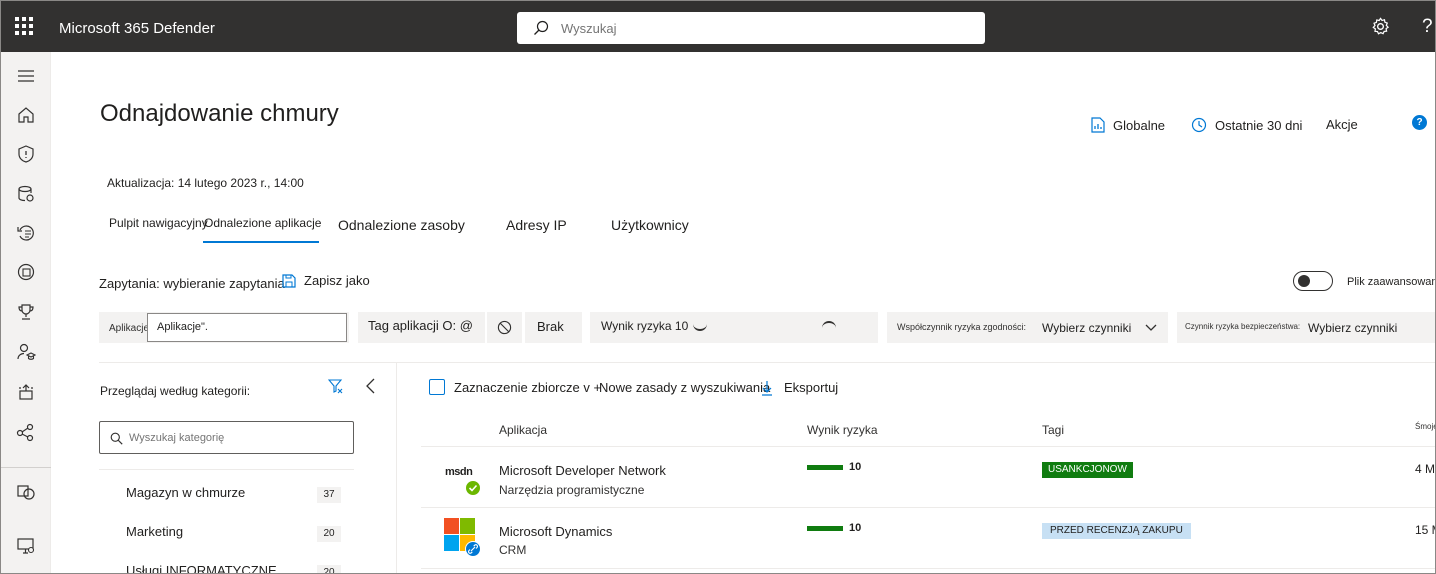  I want to click on history-icon, so click(27, 234).